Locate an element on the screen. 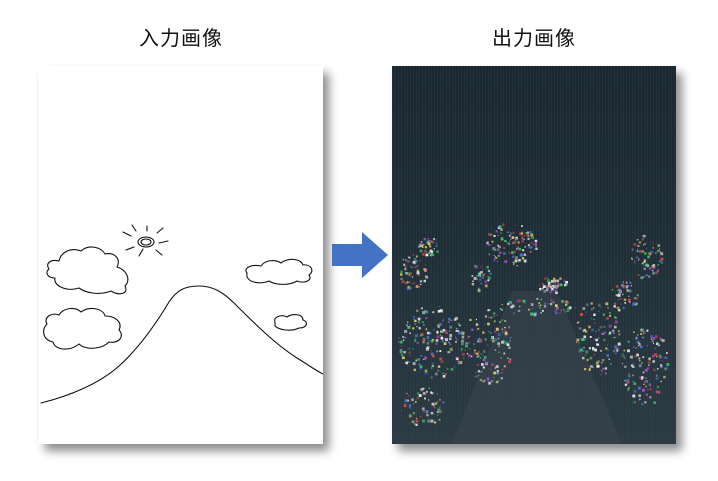  sketch-mountain is located at coordinates (181, 344).